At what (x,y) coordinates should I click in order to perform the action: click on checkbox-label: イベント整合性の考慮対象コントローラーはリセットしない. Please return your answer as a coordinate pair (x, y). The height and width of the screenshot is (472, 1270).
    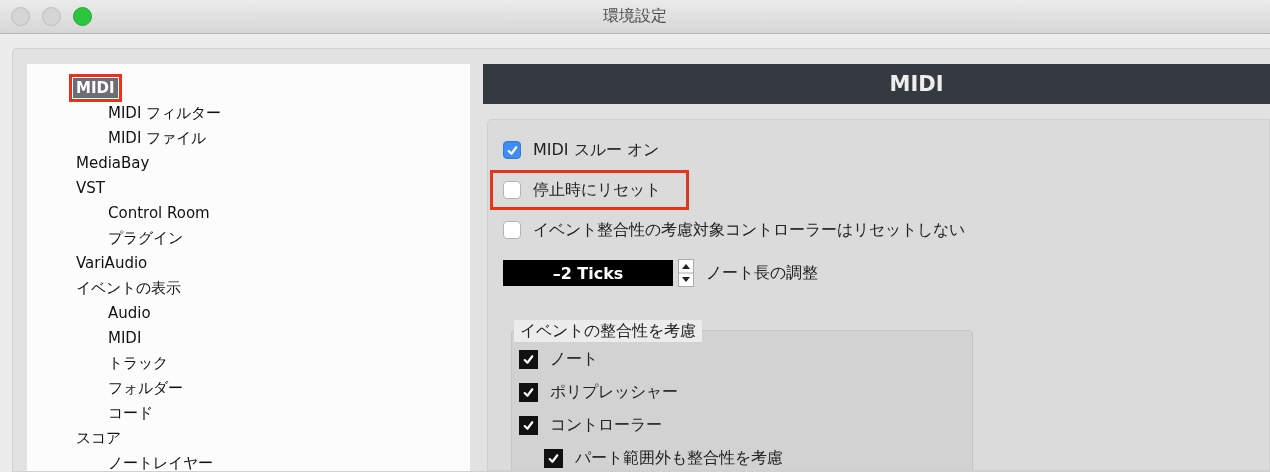
    Looking at the image, I should click on (749, 230).